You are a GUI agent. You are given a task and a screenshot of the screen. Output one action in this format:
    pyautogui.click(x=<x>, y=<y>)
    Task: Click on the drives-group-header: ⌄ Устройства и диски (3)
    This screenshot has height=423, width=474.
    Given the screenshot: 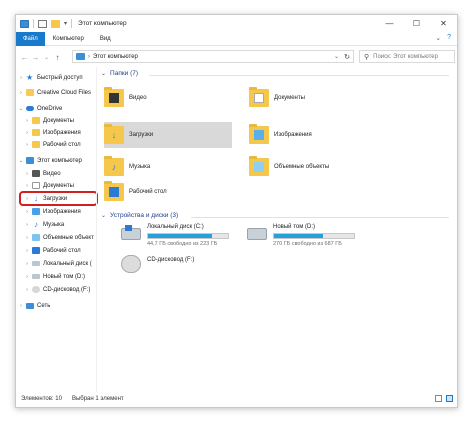 What is the action you would take?
    pyautogui.click(x=139, y=215)
    